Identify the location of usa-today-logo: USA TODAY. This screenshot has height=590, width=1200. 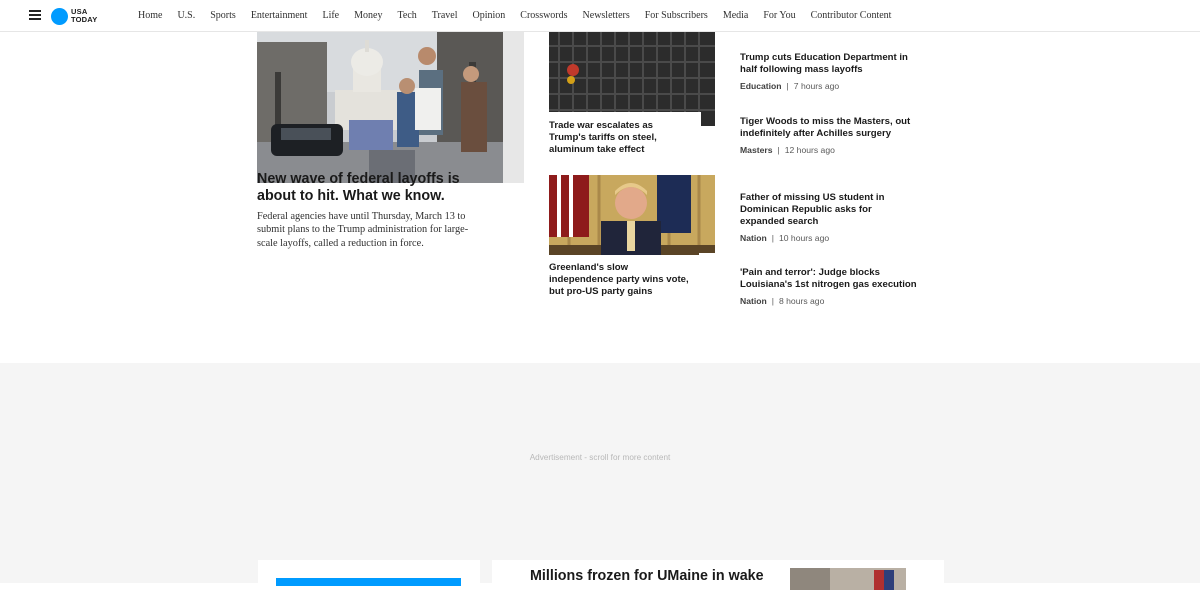
(74, 16).